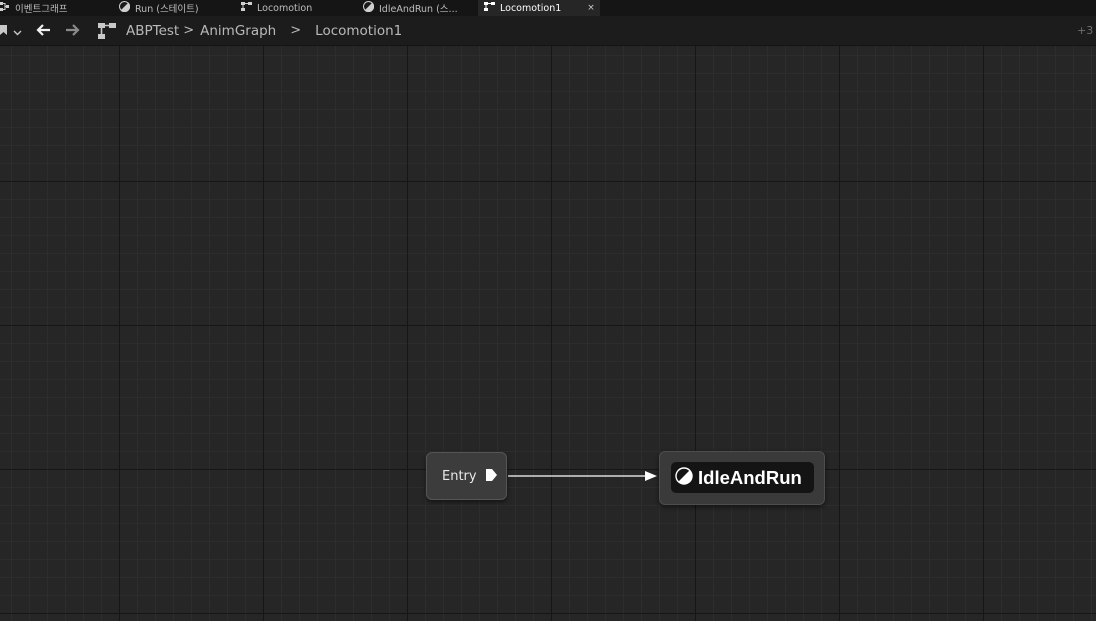 Image resolution: width=1096 pixels, height=621 pixels. I want to click on exec-pin-icon, so click(491, 476).